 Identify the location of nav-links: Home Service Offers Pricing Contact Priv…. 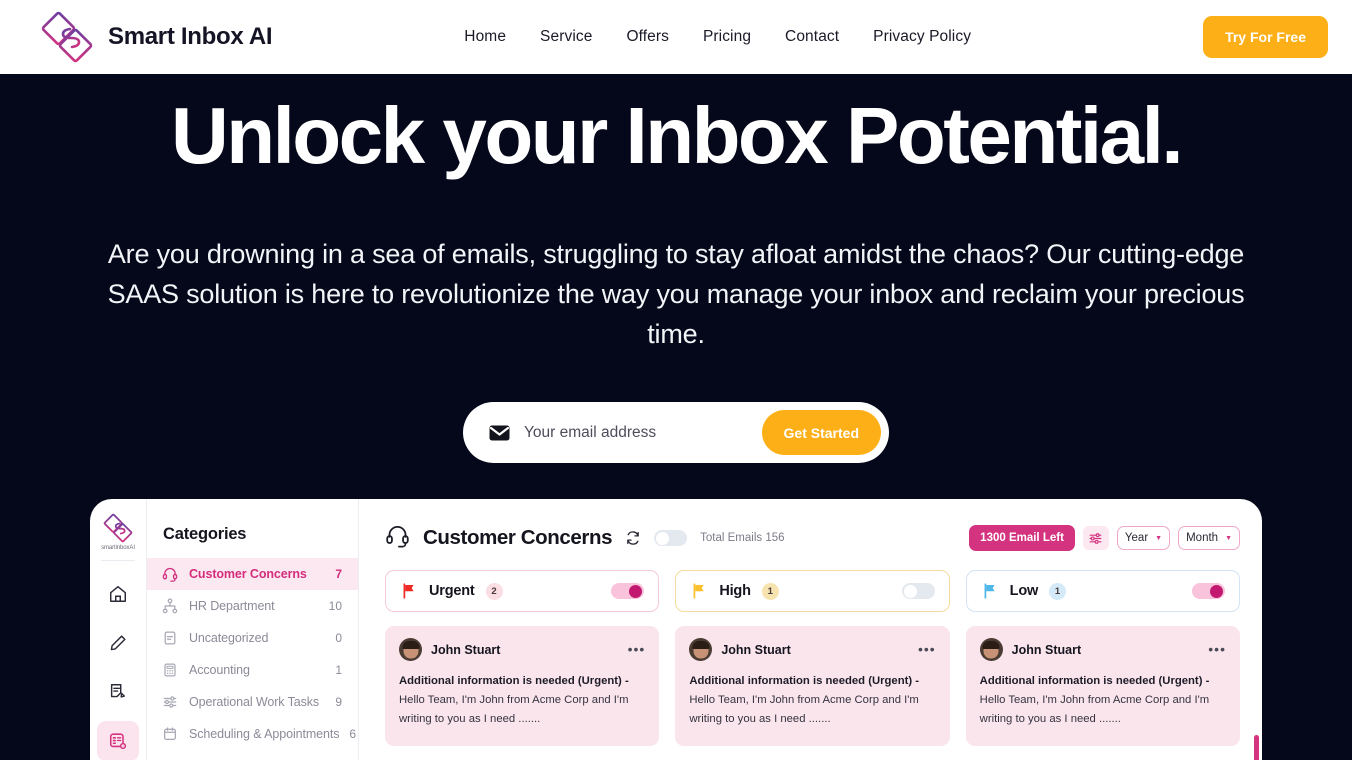
(717, 37).